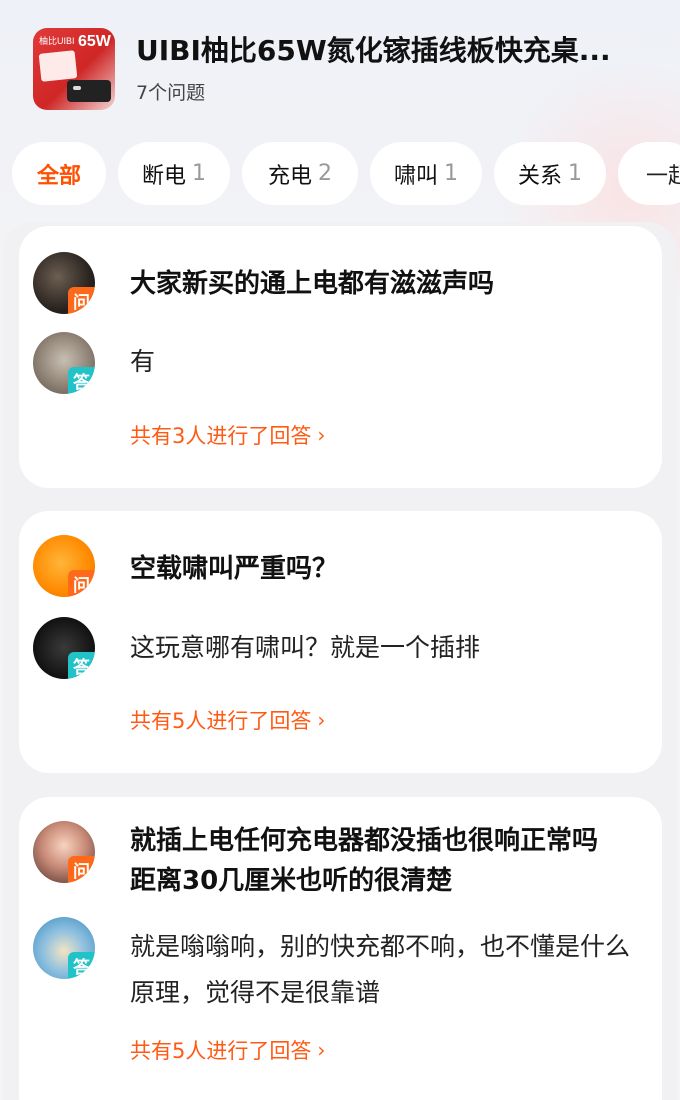 Image resolution: width=680 pixels, height=1100 pixels. What do you see at coordinates (89, 91) in the screenshot?
I see `thumb-device` at bounding box center [89, 91].